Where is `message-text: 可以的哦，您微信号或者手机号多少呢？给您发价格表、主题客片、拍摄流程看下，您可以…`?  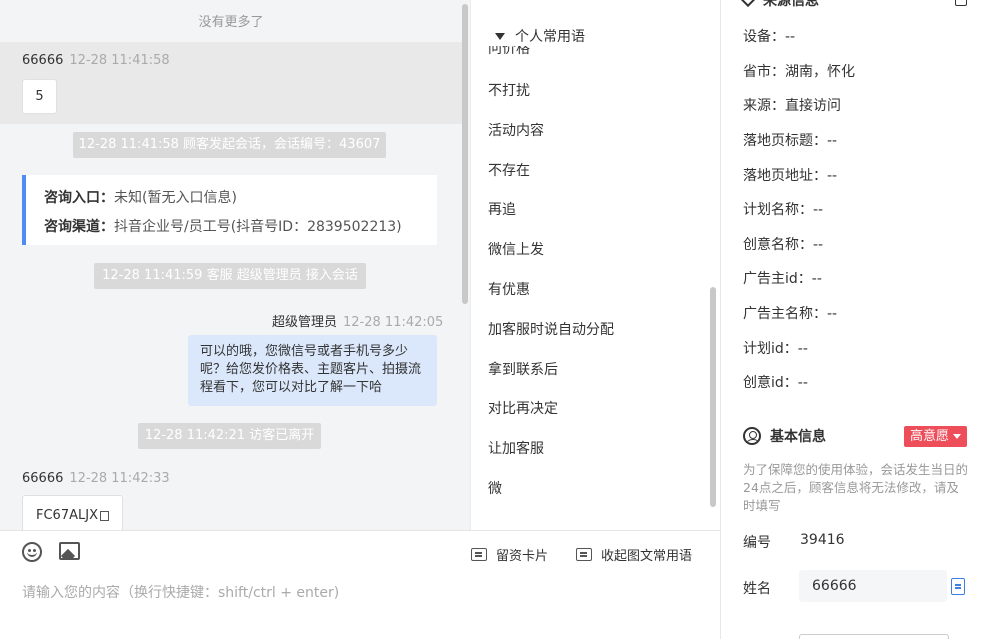 message-text: 可以的哦，您微信号或者手机号多少呢？给您发价格表、主题客片、拍摄流程看下，您可以… is located at coordinates (311, 369).